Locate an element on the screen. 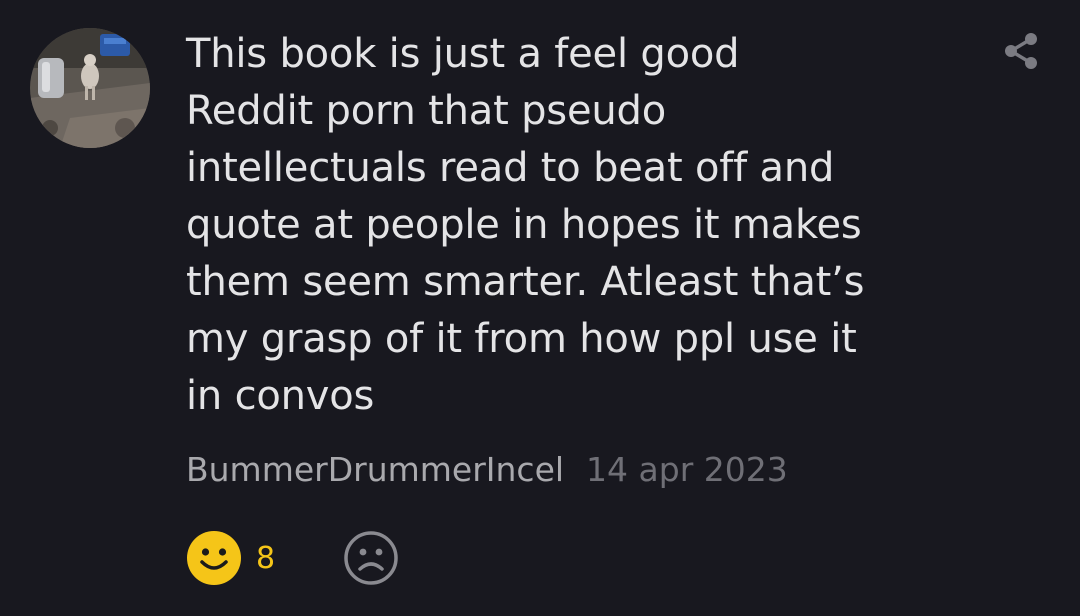 Image resolution: width=1080 pixels, height=616 pixels. sad-face-icon is located at coordinates (371, 558).